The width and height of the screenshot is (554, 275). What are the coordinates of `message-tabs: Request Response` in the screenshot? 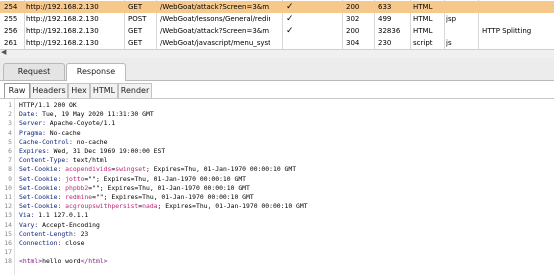 It's located at (277, 69).